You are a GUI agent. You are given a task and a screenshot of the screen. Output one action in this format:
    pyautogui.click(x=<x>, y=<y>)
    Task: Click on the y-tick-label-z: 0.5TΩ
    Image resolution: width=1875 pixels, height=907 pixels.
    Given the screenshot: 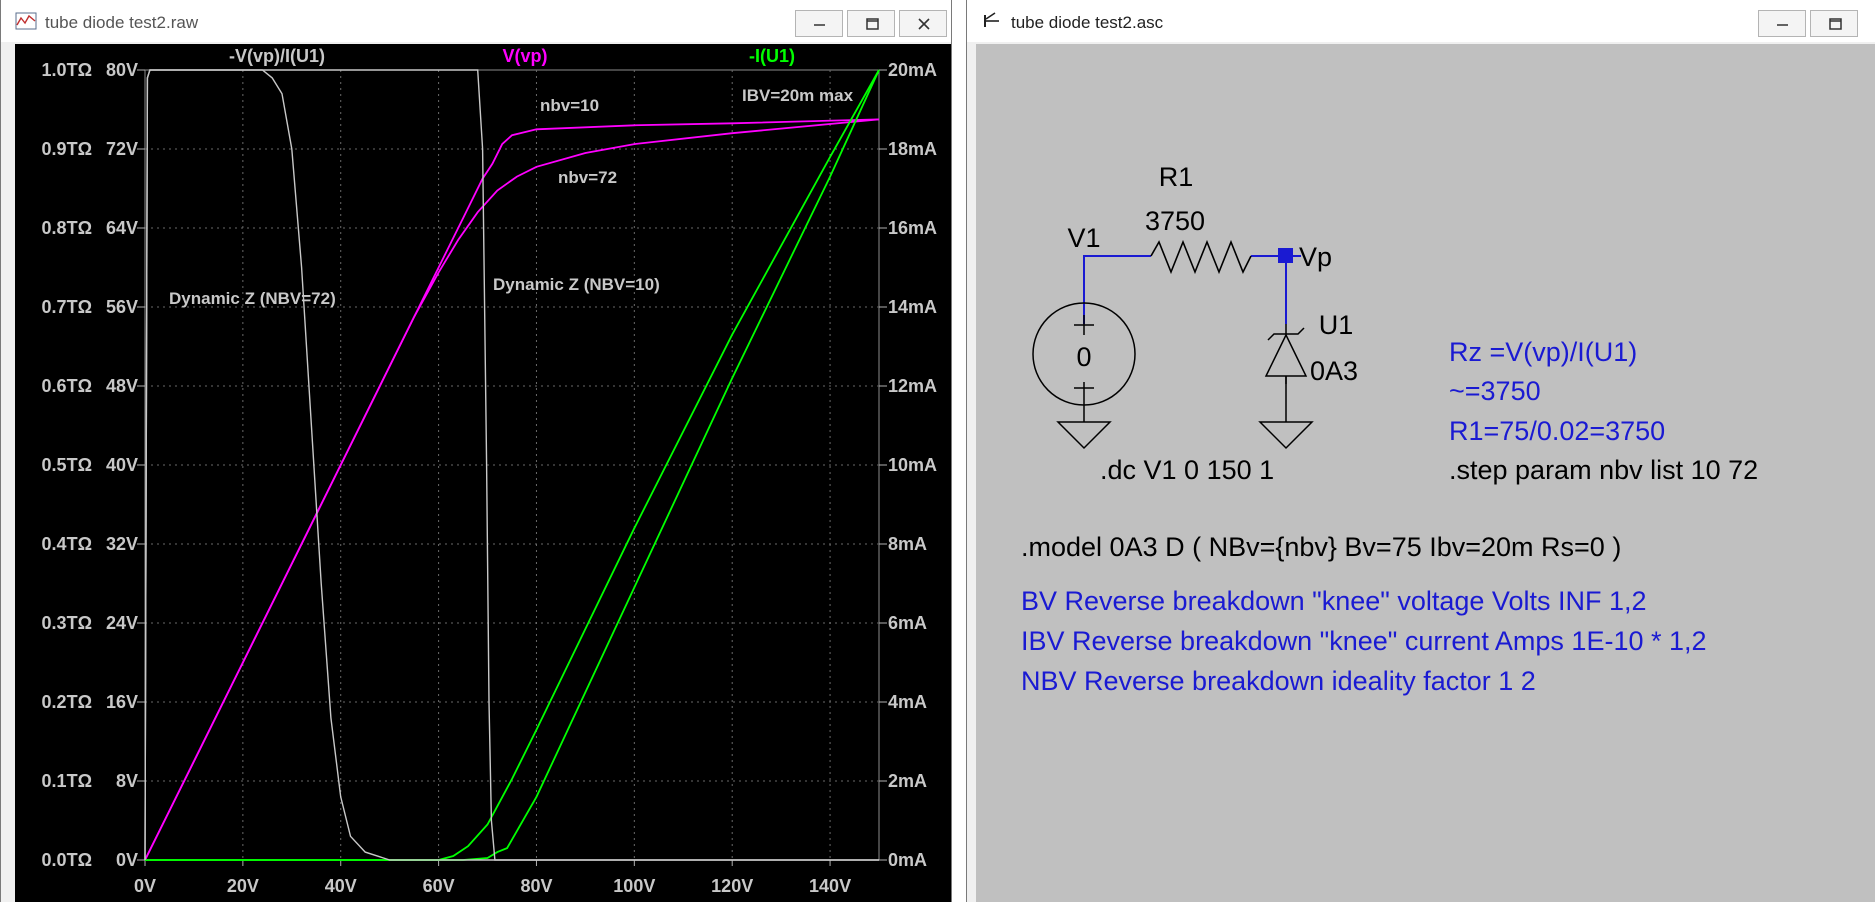 What is the action you would take?
    pyautogui.click(x=67, y=465)
    